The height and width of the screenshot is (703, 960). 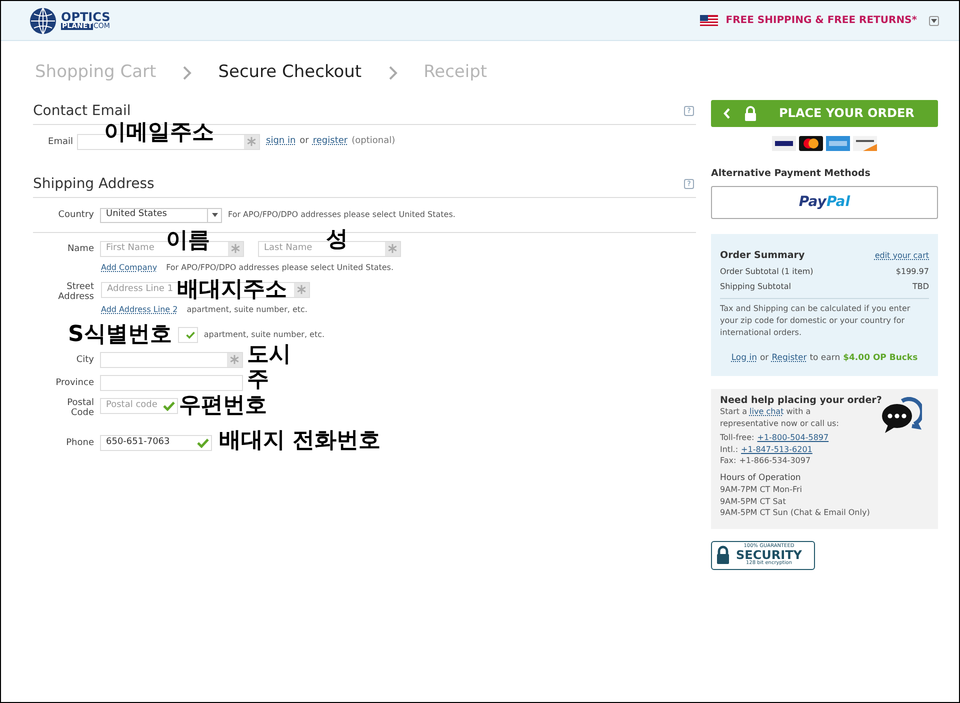 I want to click on phone-number: +1-866-534-3097, so click(x=775, y=461).